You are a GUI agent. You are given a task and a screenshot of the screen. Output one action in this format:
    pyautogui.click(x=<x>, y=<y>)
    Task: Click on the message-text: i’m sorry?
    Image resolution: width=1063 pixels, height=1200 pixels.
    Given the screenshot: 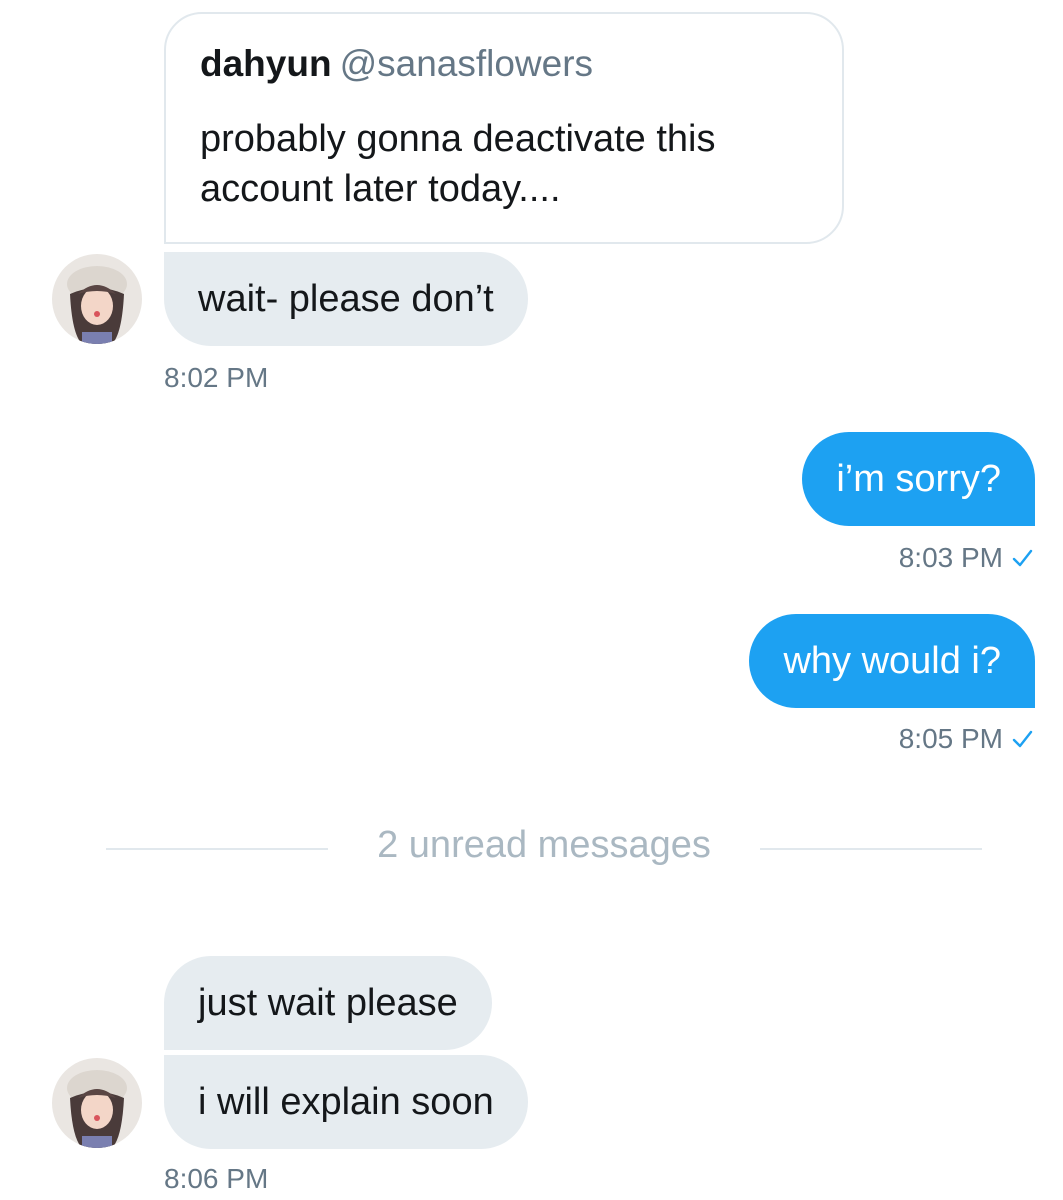 What is the action you would take?
    pyautogui.click(x=918, y=479)
    